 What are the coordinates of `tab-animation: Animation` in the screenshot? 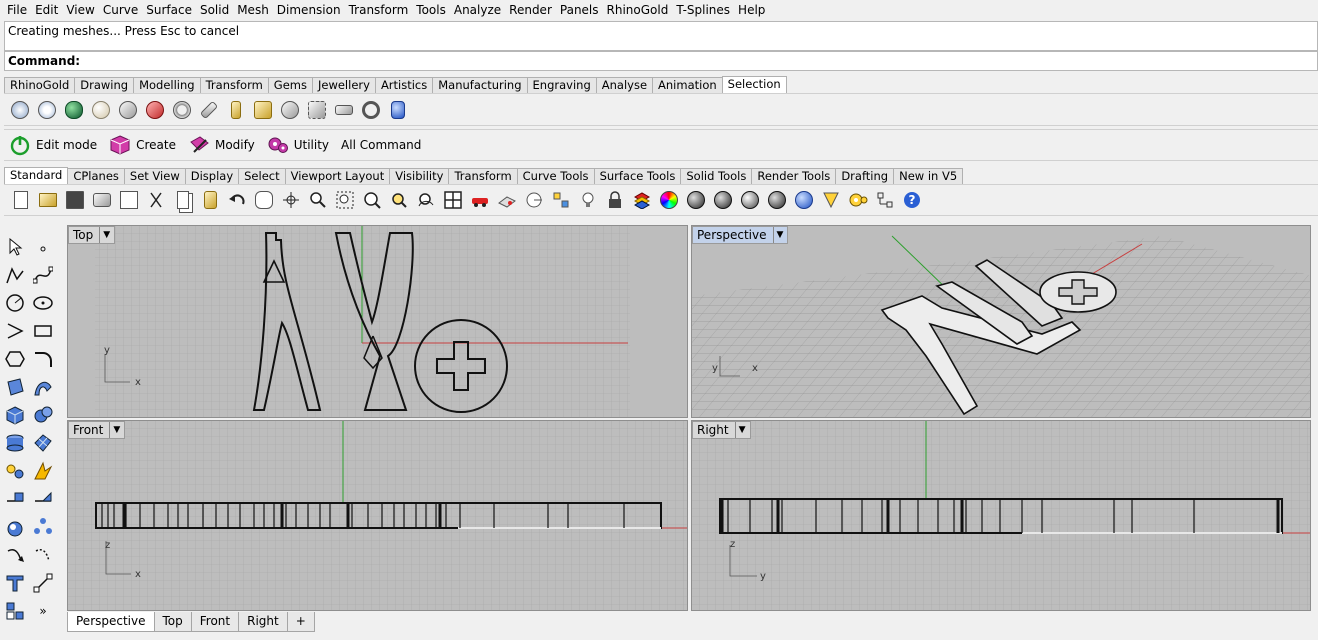 It's located at (687, 85).